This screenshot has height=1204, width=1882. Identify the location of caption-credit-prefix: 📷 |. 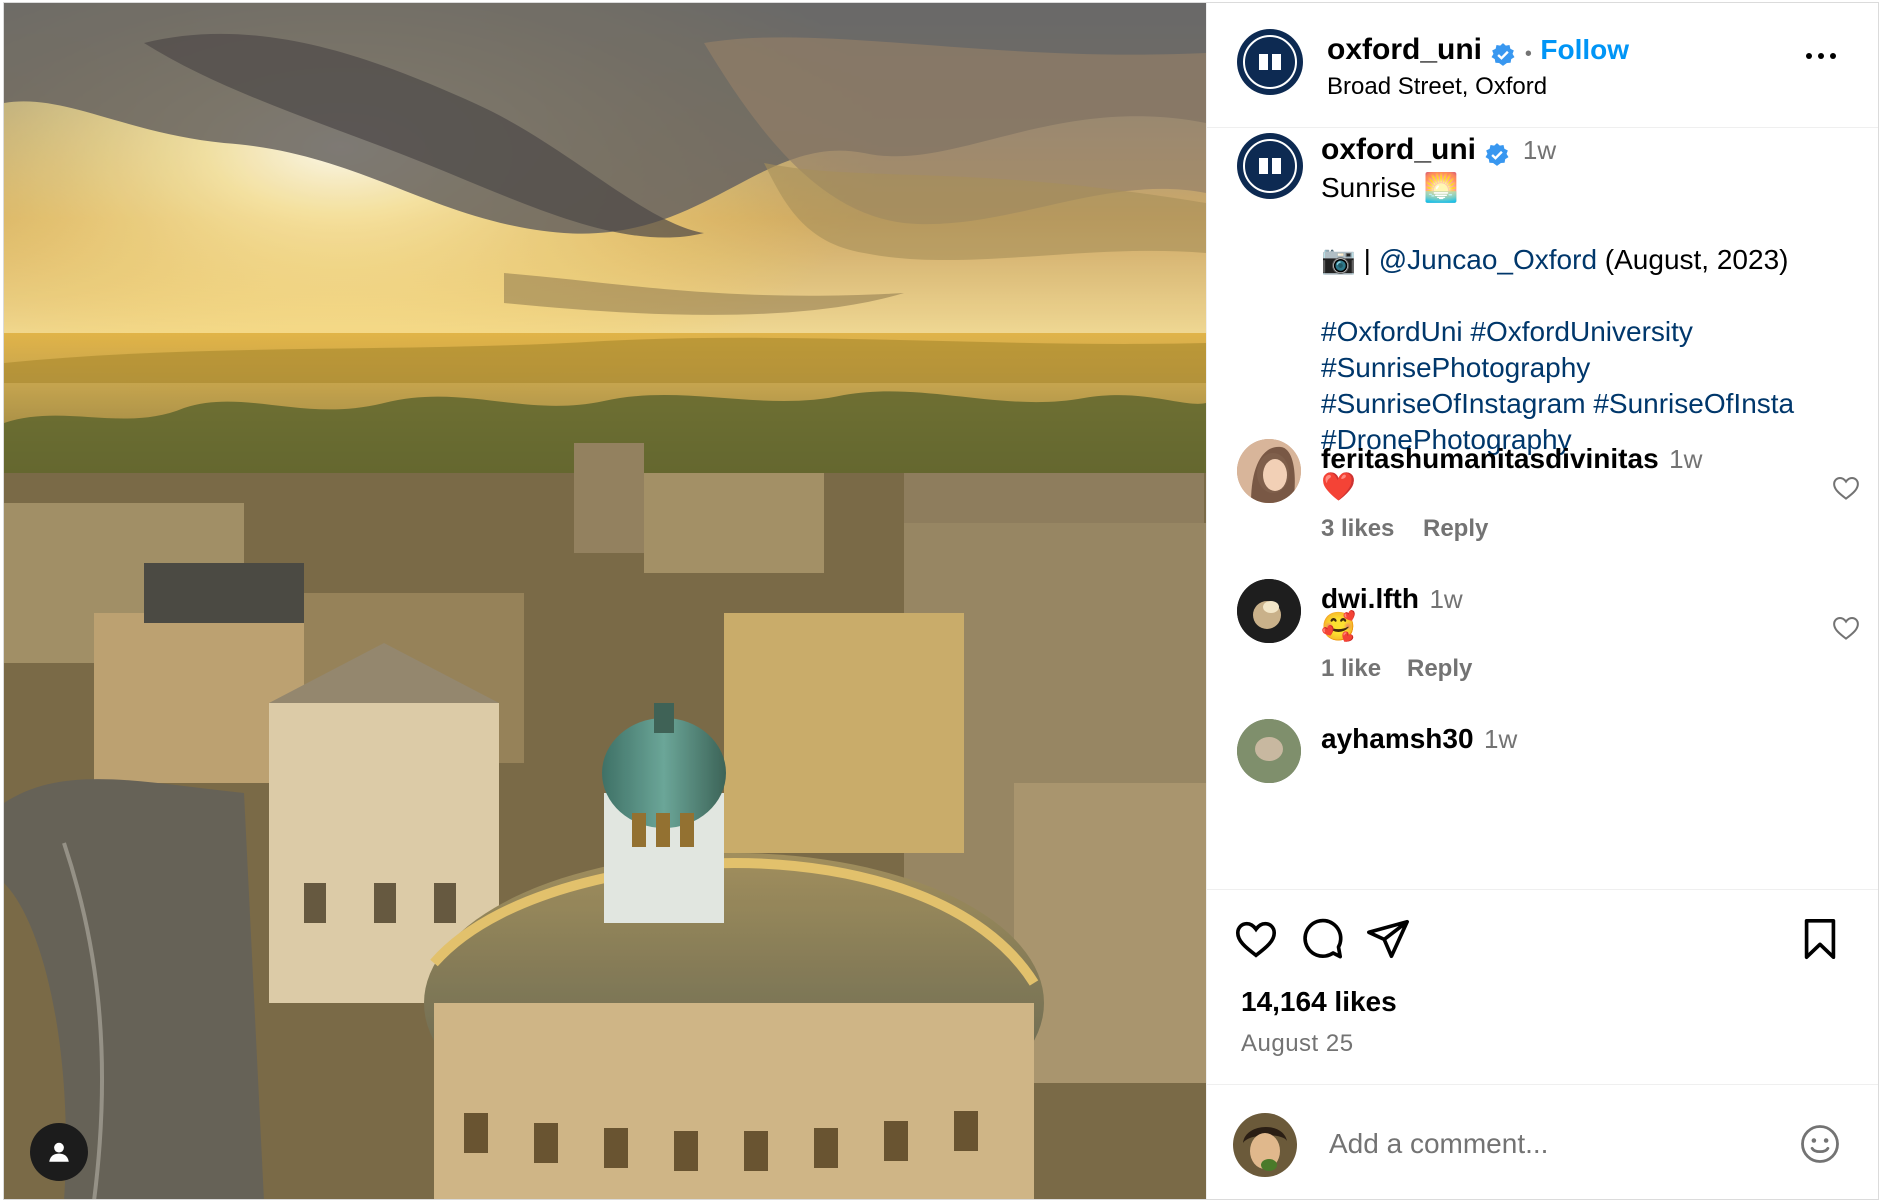
(1350, 259).